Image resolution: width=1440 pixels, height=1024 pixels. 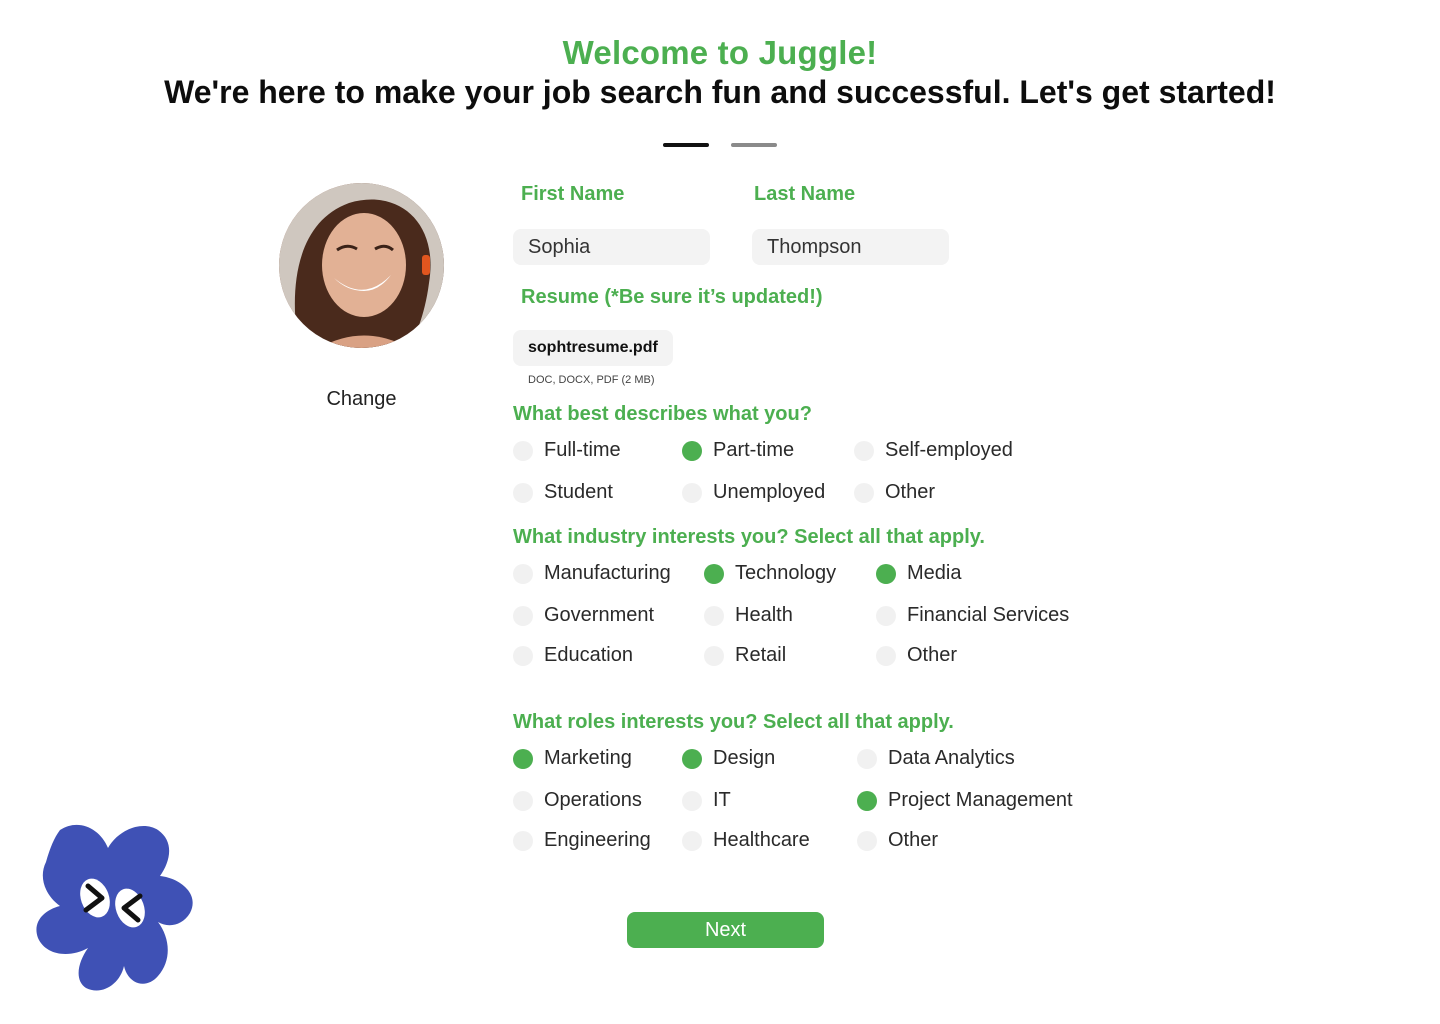 I want to click on roles-option-project-management: Project Management, so click(x=965, y=800).